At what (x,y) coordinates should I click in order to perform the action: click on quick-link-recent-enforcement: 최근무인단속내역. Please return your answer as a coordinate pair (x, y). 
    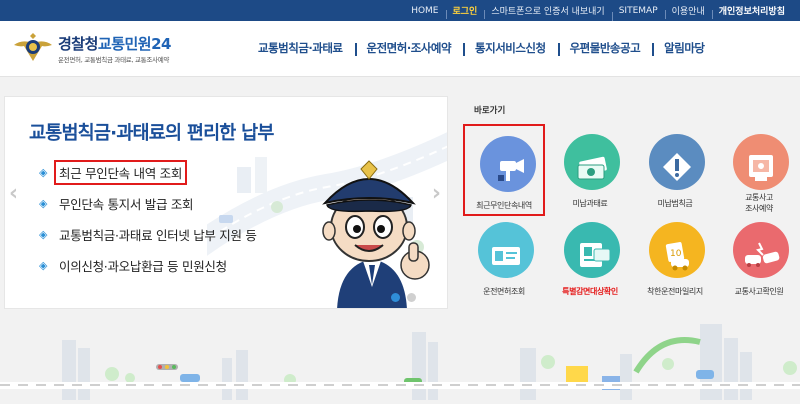
    Looking at the image, I should click on (504, 170).